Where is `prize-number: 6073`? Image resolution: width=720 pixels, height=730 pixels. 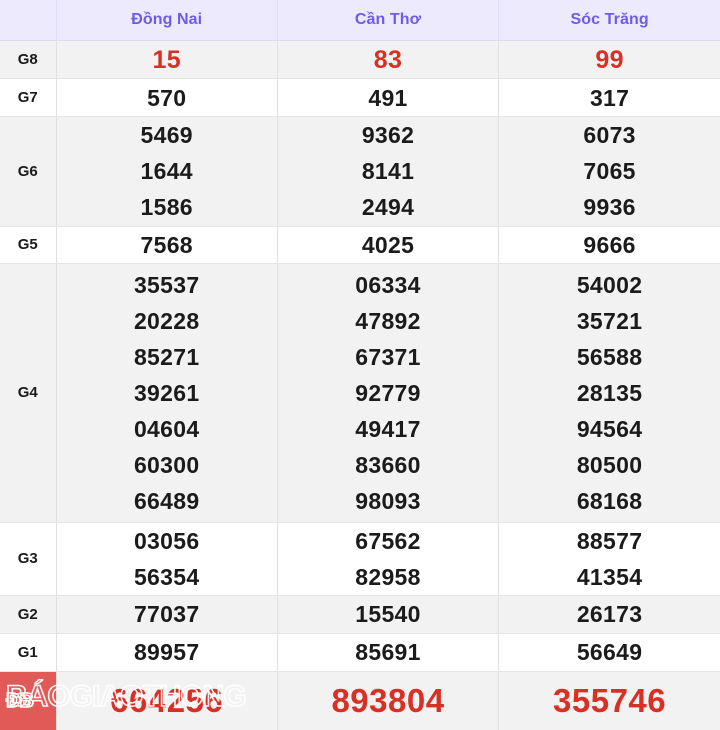 prize-number: 6073 is located at coordinates (609, 135).